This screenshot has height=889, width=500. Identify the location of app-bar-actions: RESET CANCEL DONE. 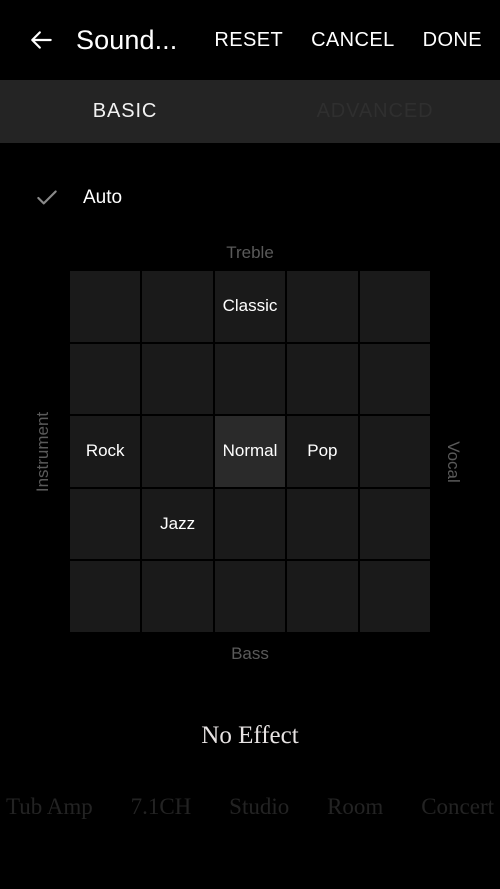
(350, 40).